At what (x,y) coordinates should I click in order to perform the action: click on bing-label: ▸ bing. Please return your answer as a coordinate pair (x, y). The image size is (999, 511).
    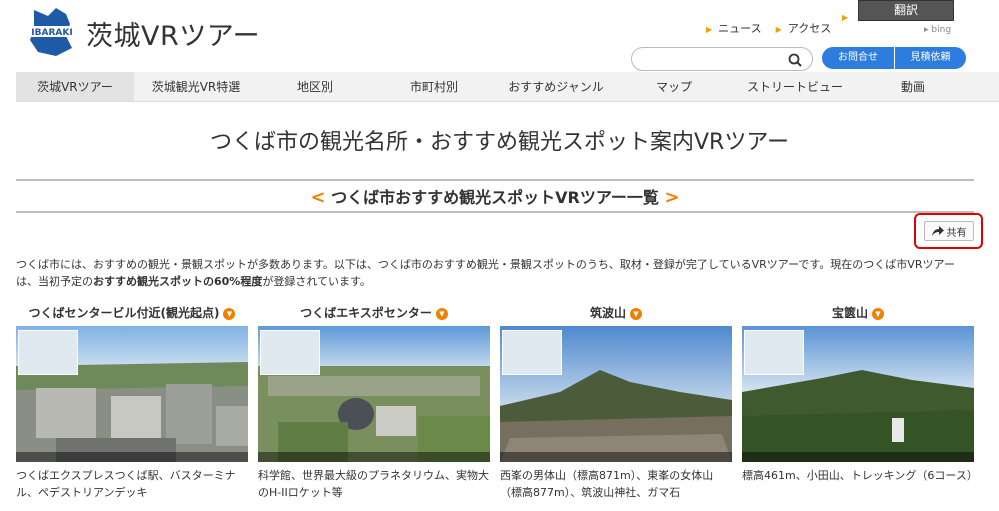
    Looking at the image, I should click on (937, 30).